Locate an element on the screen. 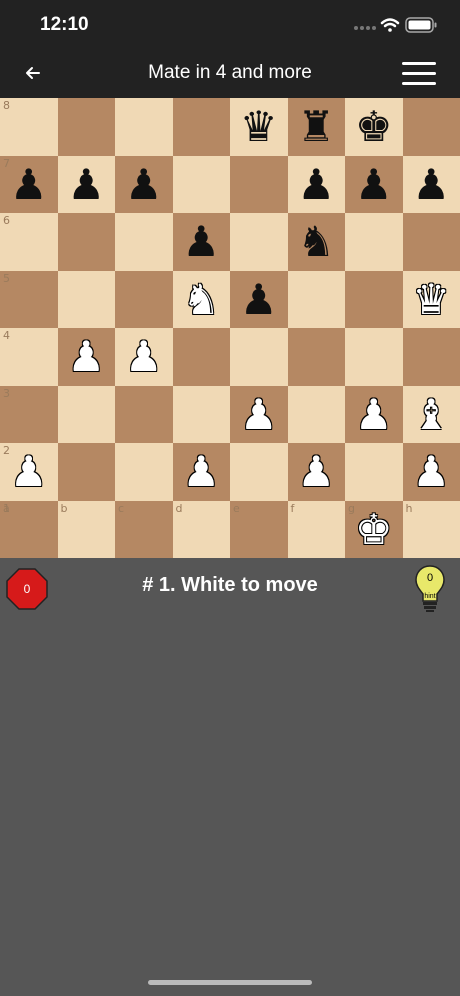 The width and height of the screenshot is (460, 996). white-bishop-icon: ♝ is located at coordinates (431, 415).